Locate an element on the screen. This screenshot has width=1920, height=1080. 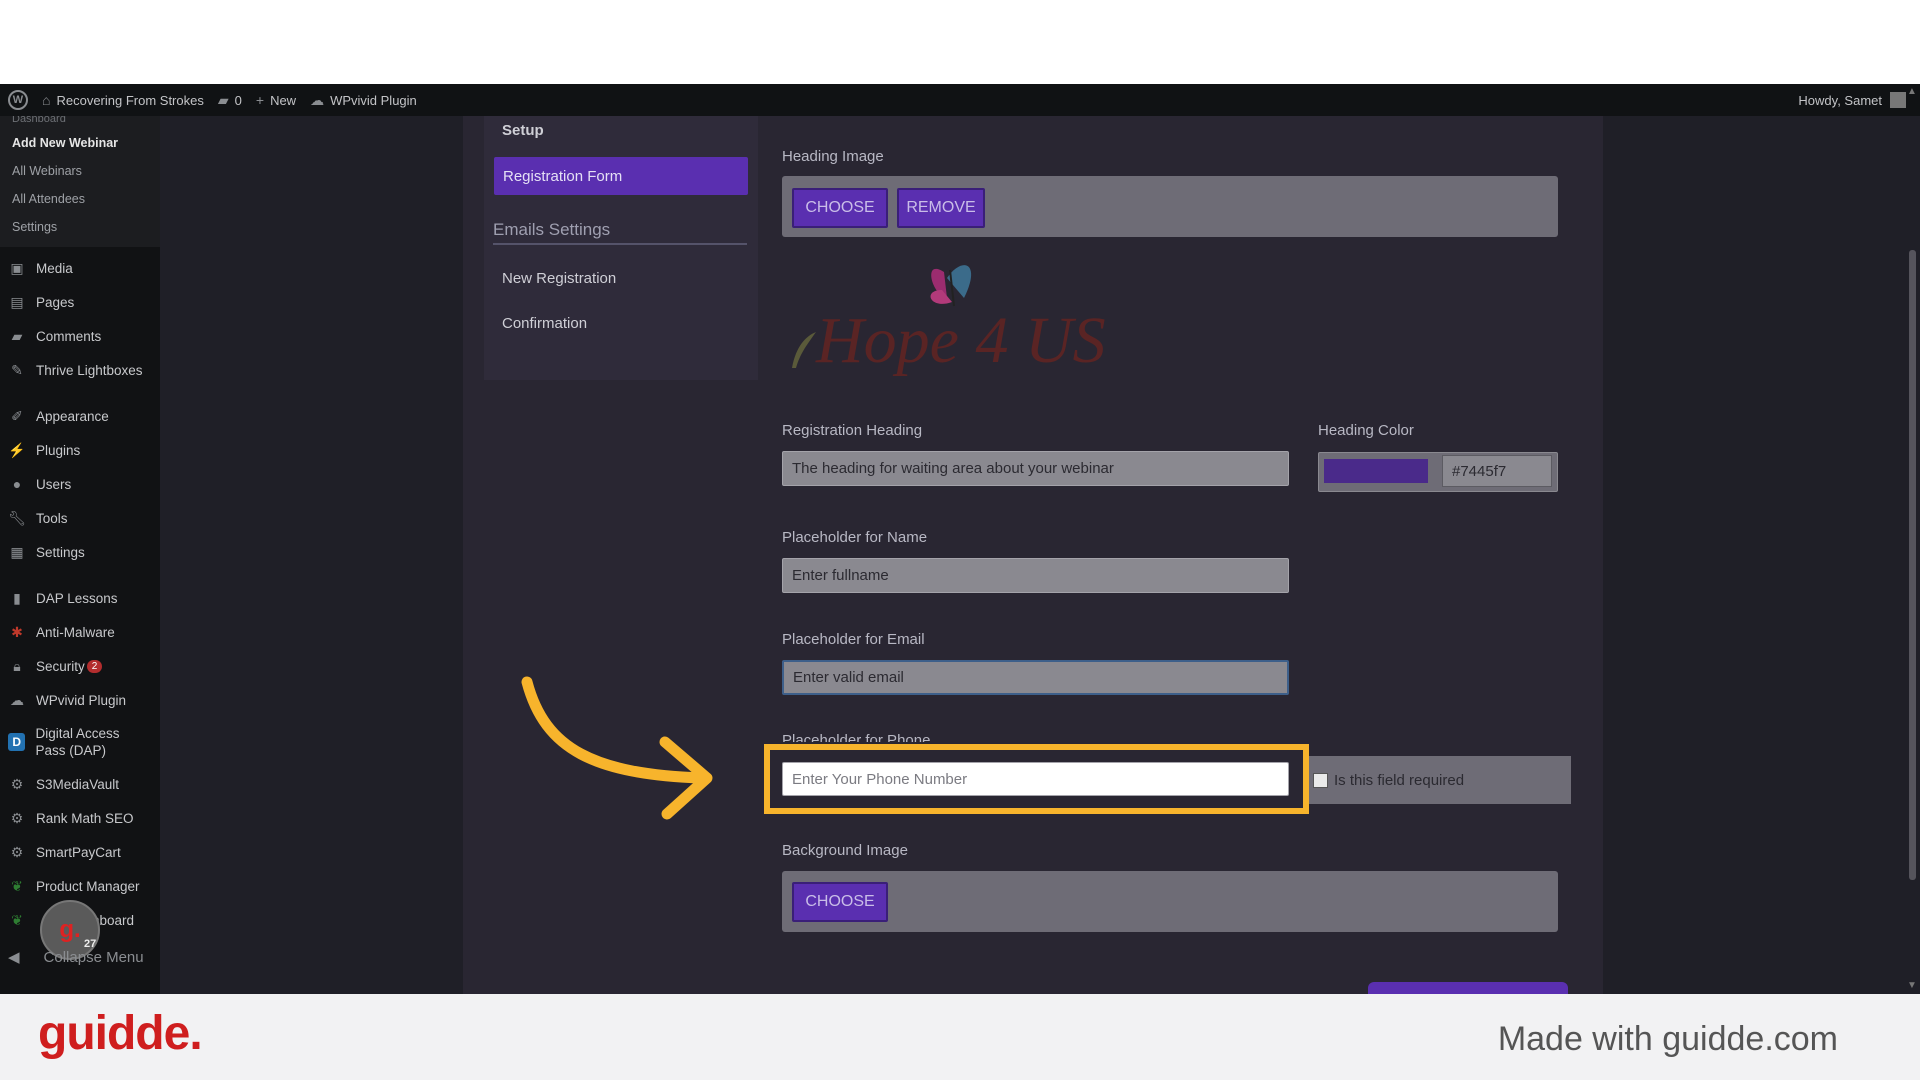
butterfly-icon is located at coordinates (951, 286).